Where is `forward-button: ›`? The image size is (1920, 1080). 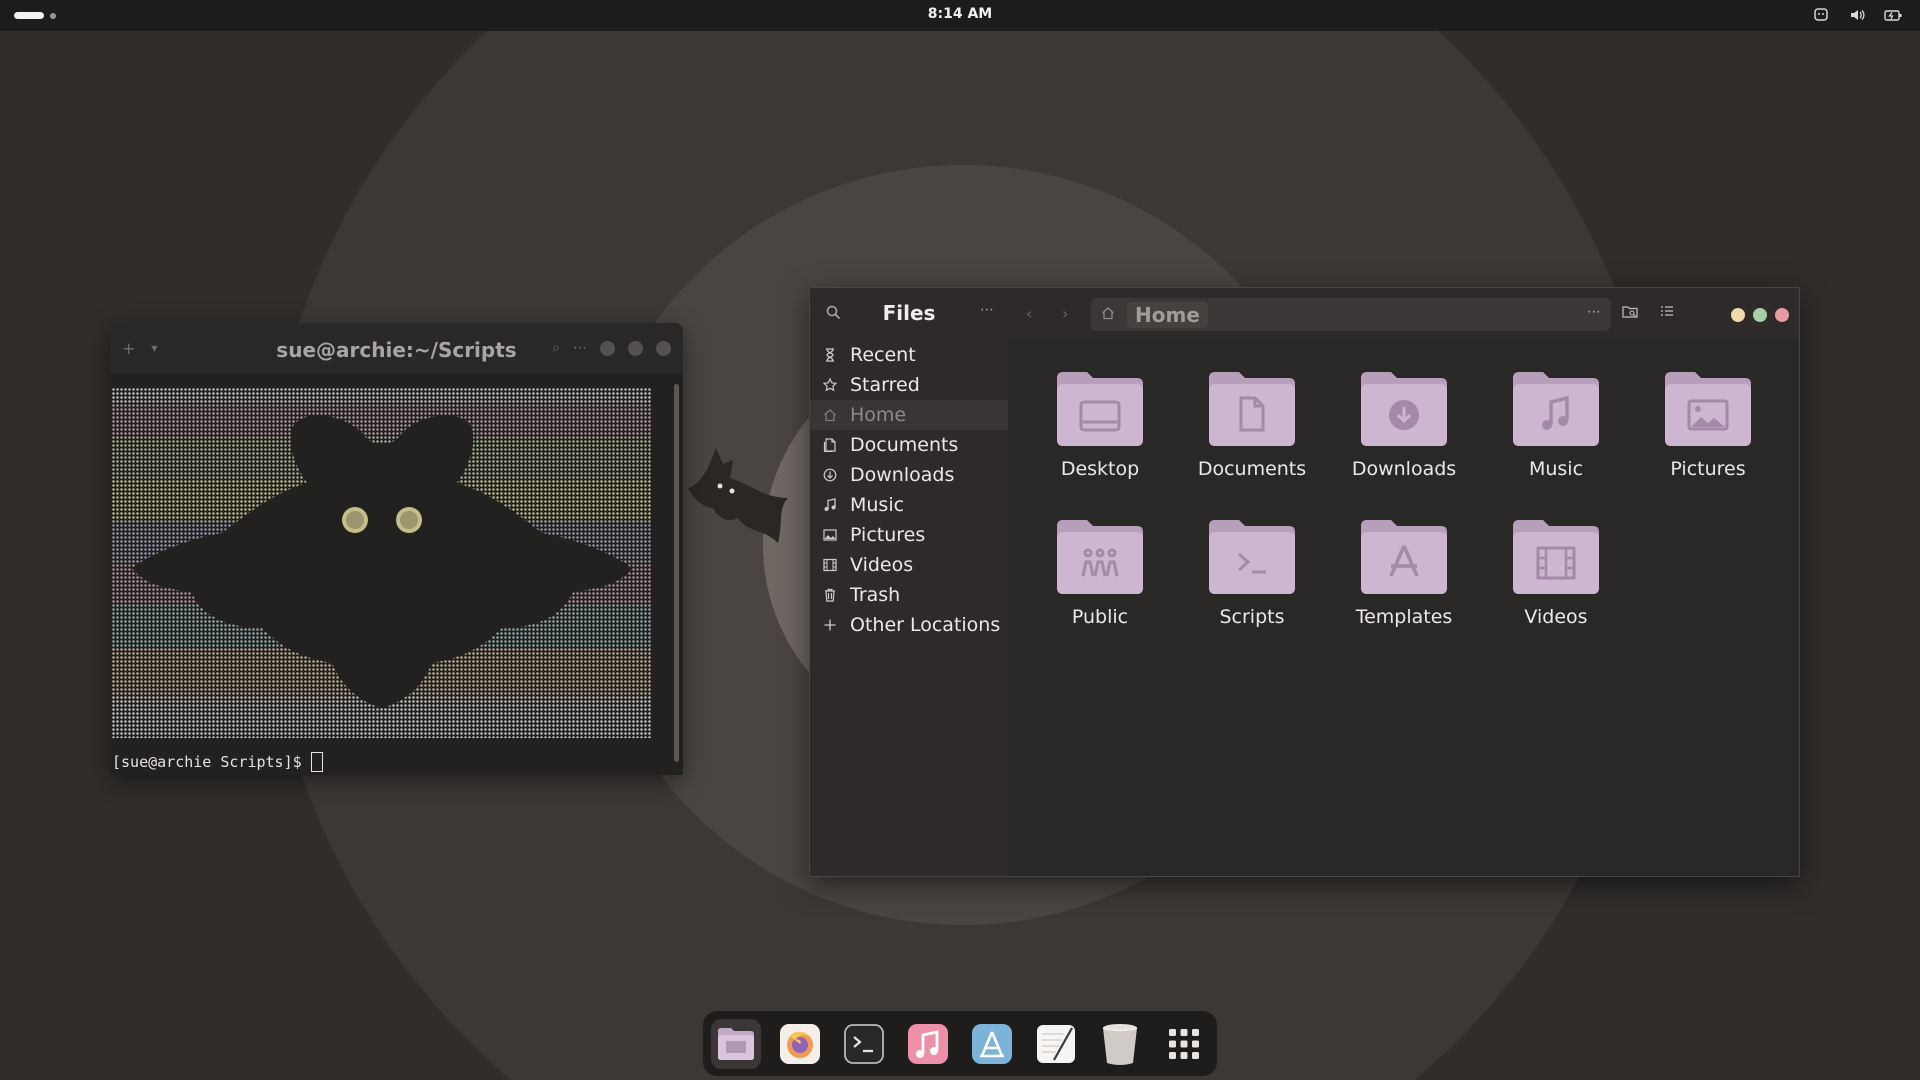
forward-button: › is located at coordinates (1065, 313).